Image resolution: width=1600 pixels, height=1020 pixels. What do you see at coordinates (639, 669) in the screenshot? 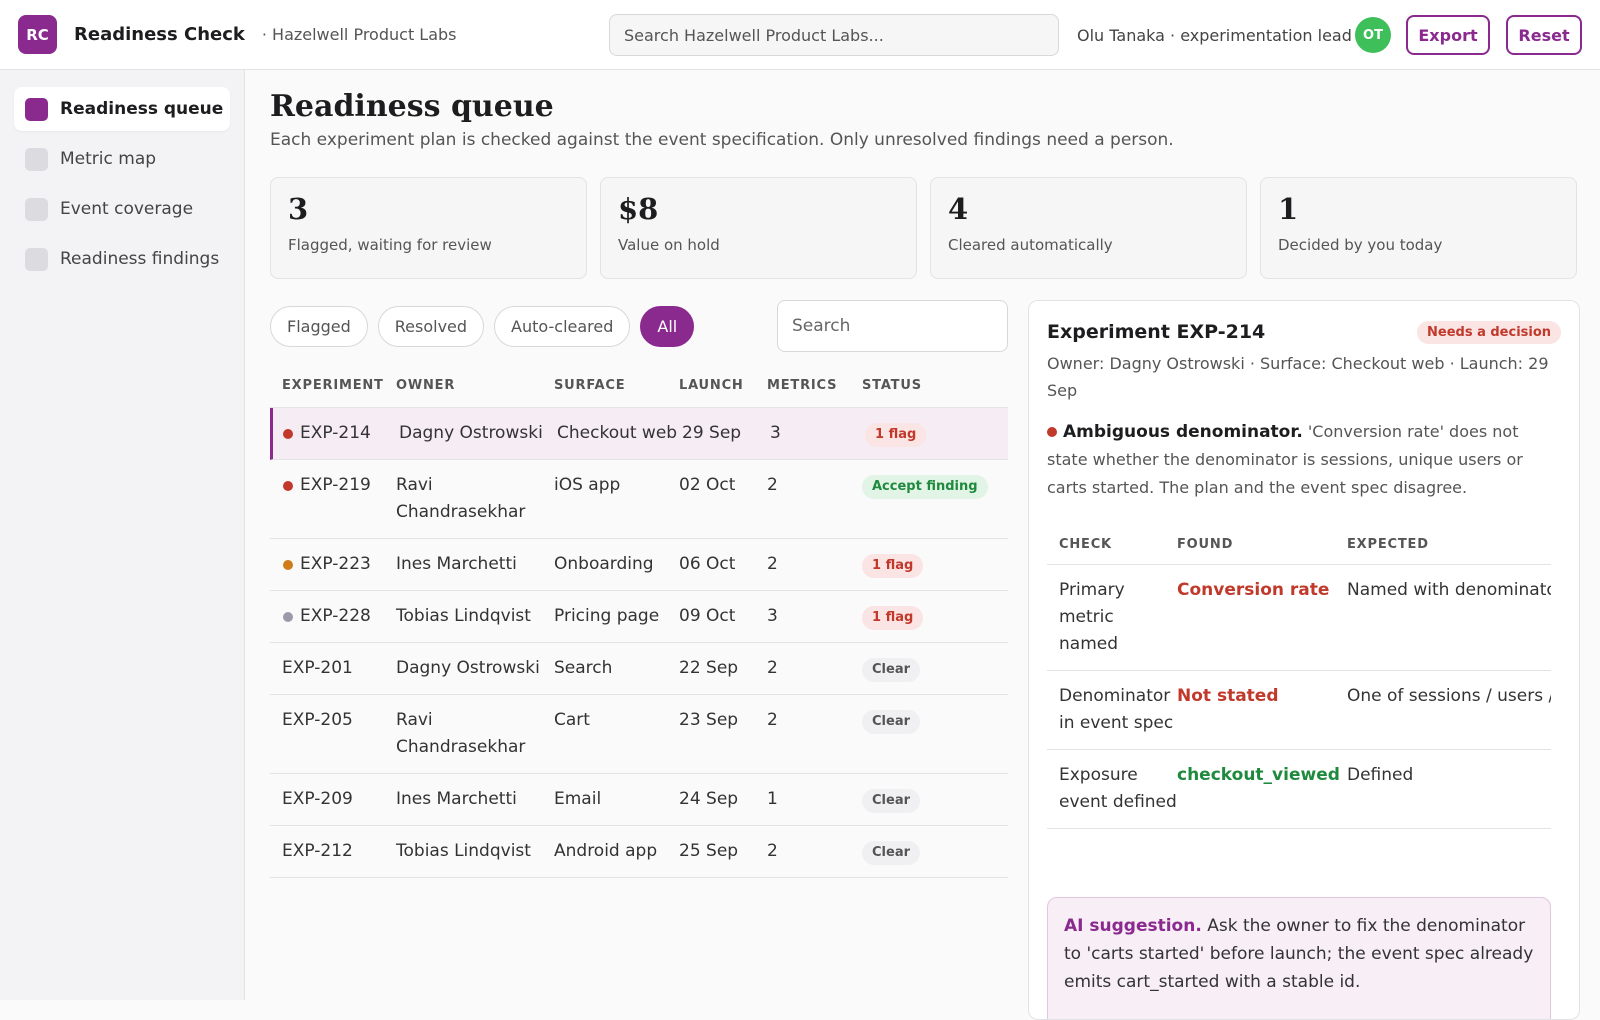
I see `table-row: EXP-201 Dagny Ostrowski Search 22 Sep 2 Clear` at bounding box center [639, 669].